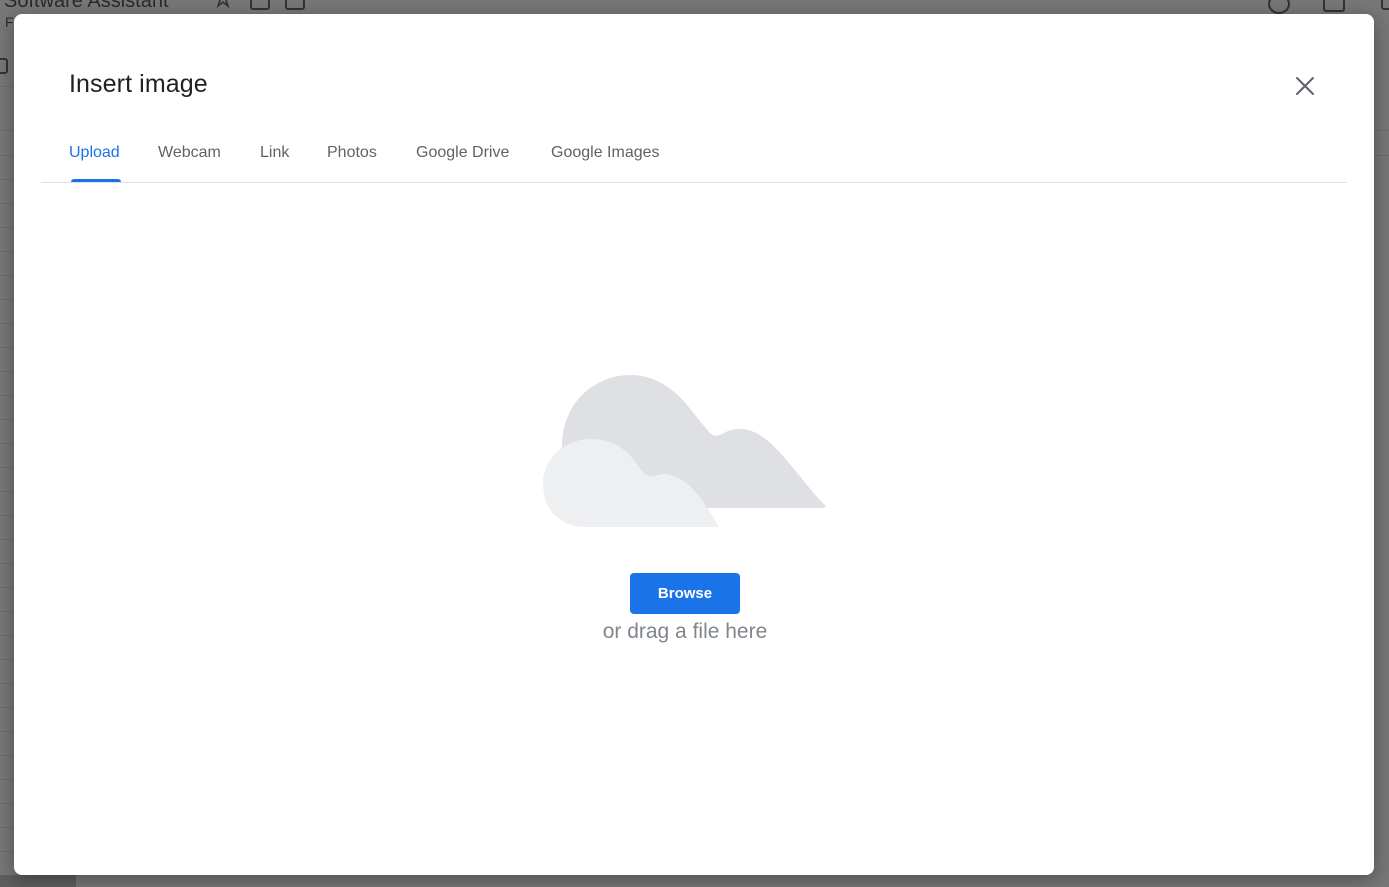  I want to click on background-folder-icon, so click(260, 5).